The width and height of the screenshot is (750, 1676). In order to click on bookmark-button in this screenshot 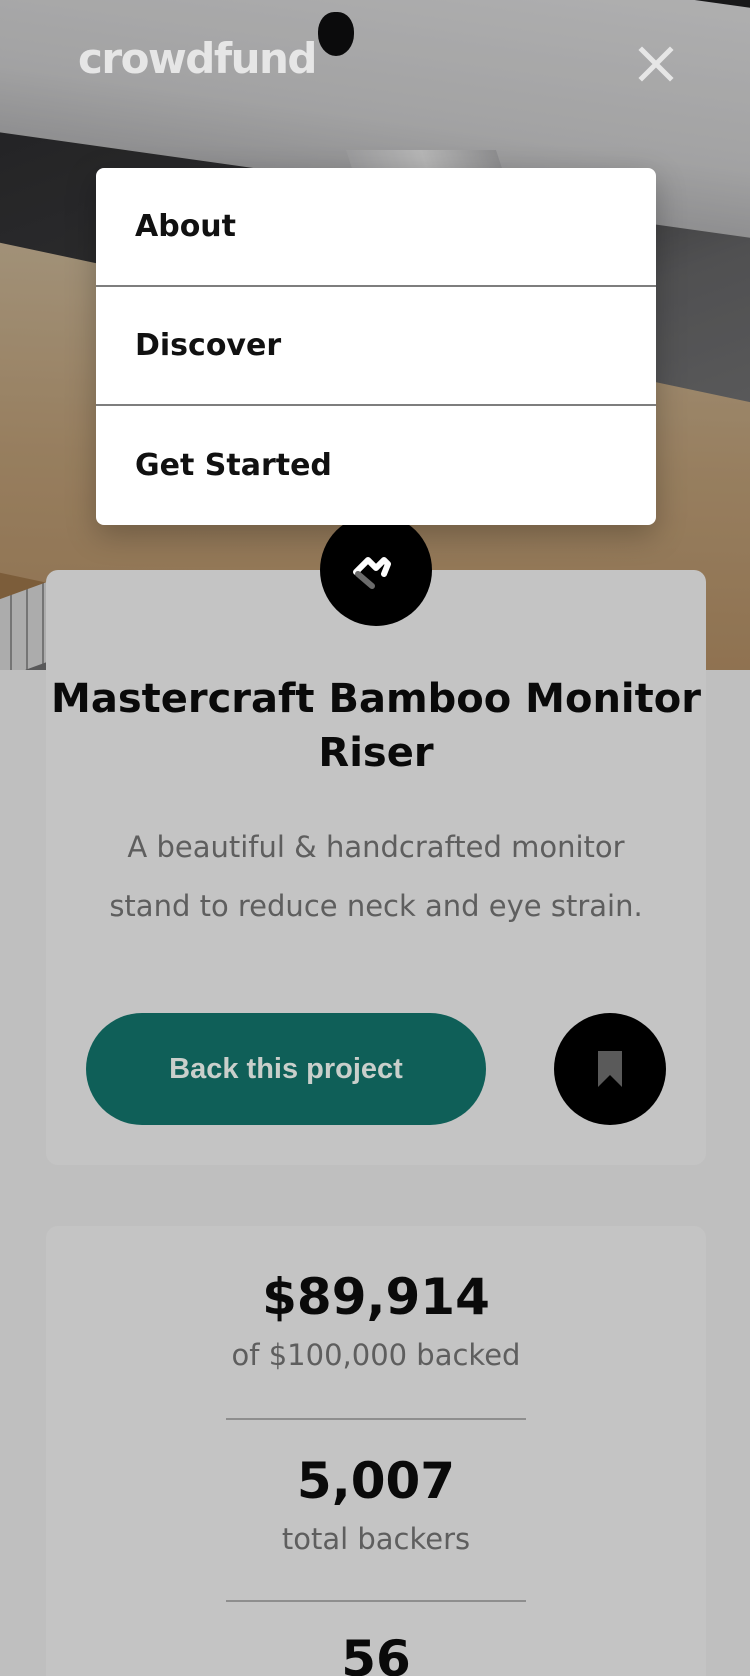, I will do `click(610, 1069)`.